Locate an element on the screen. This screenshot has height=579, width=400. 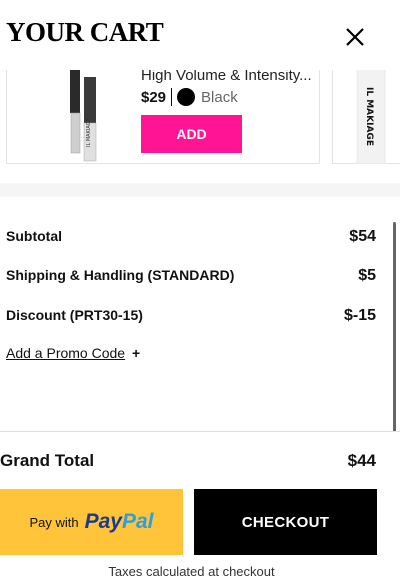
discount-row: Discount (PRT30-15) $-15 is located at coordinates (191, 316).